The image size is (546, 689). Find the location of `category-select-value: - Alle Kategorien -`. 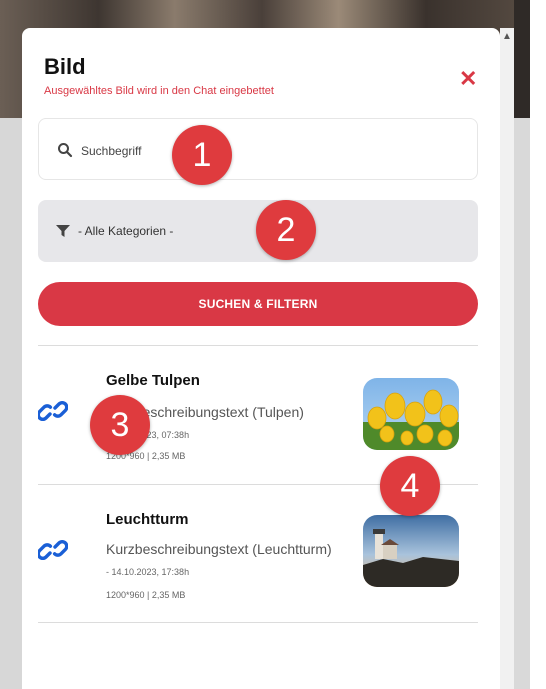

category-select-value: - Alle Kategorien - is located at coordinates (126, 231).